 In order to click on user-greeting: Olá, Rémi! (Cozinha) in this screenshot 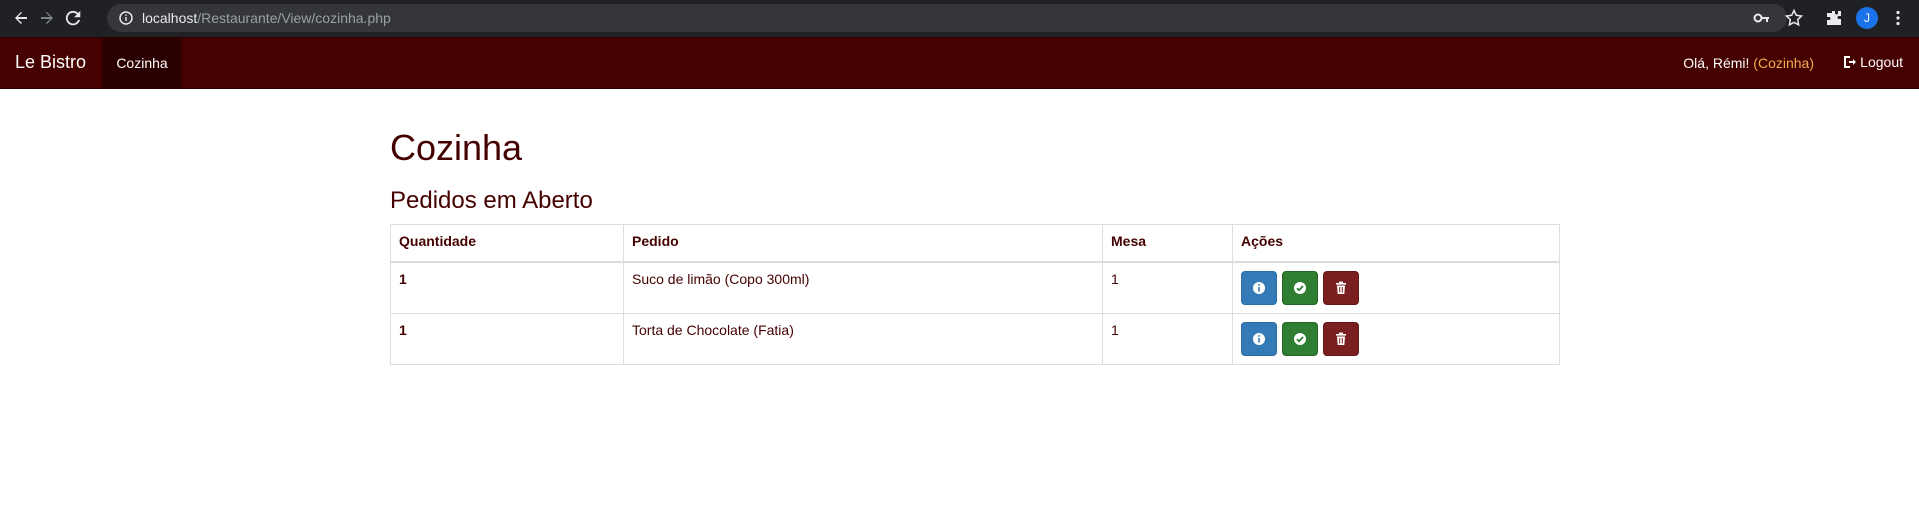, I will do `click(1748, 63)`.